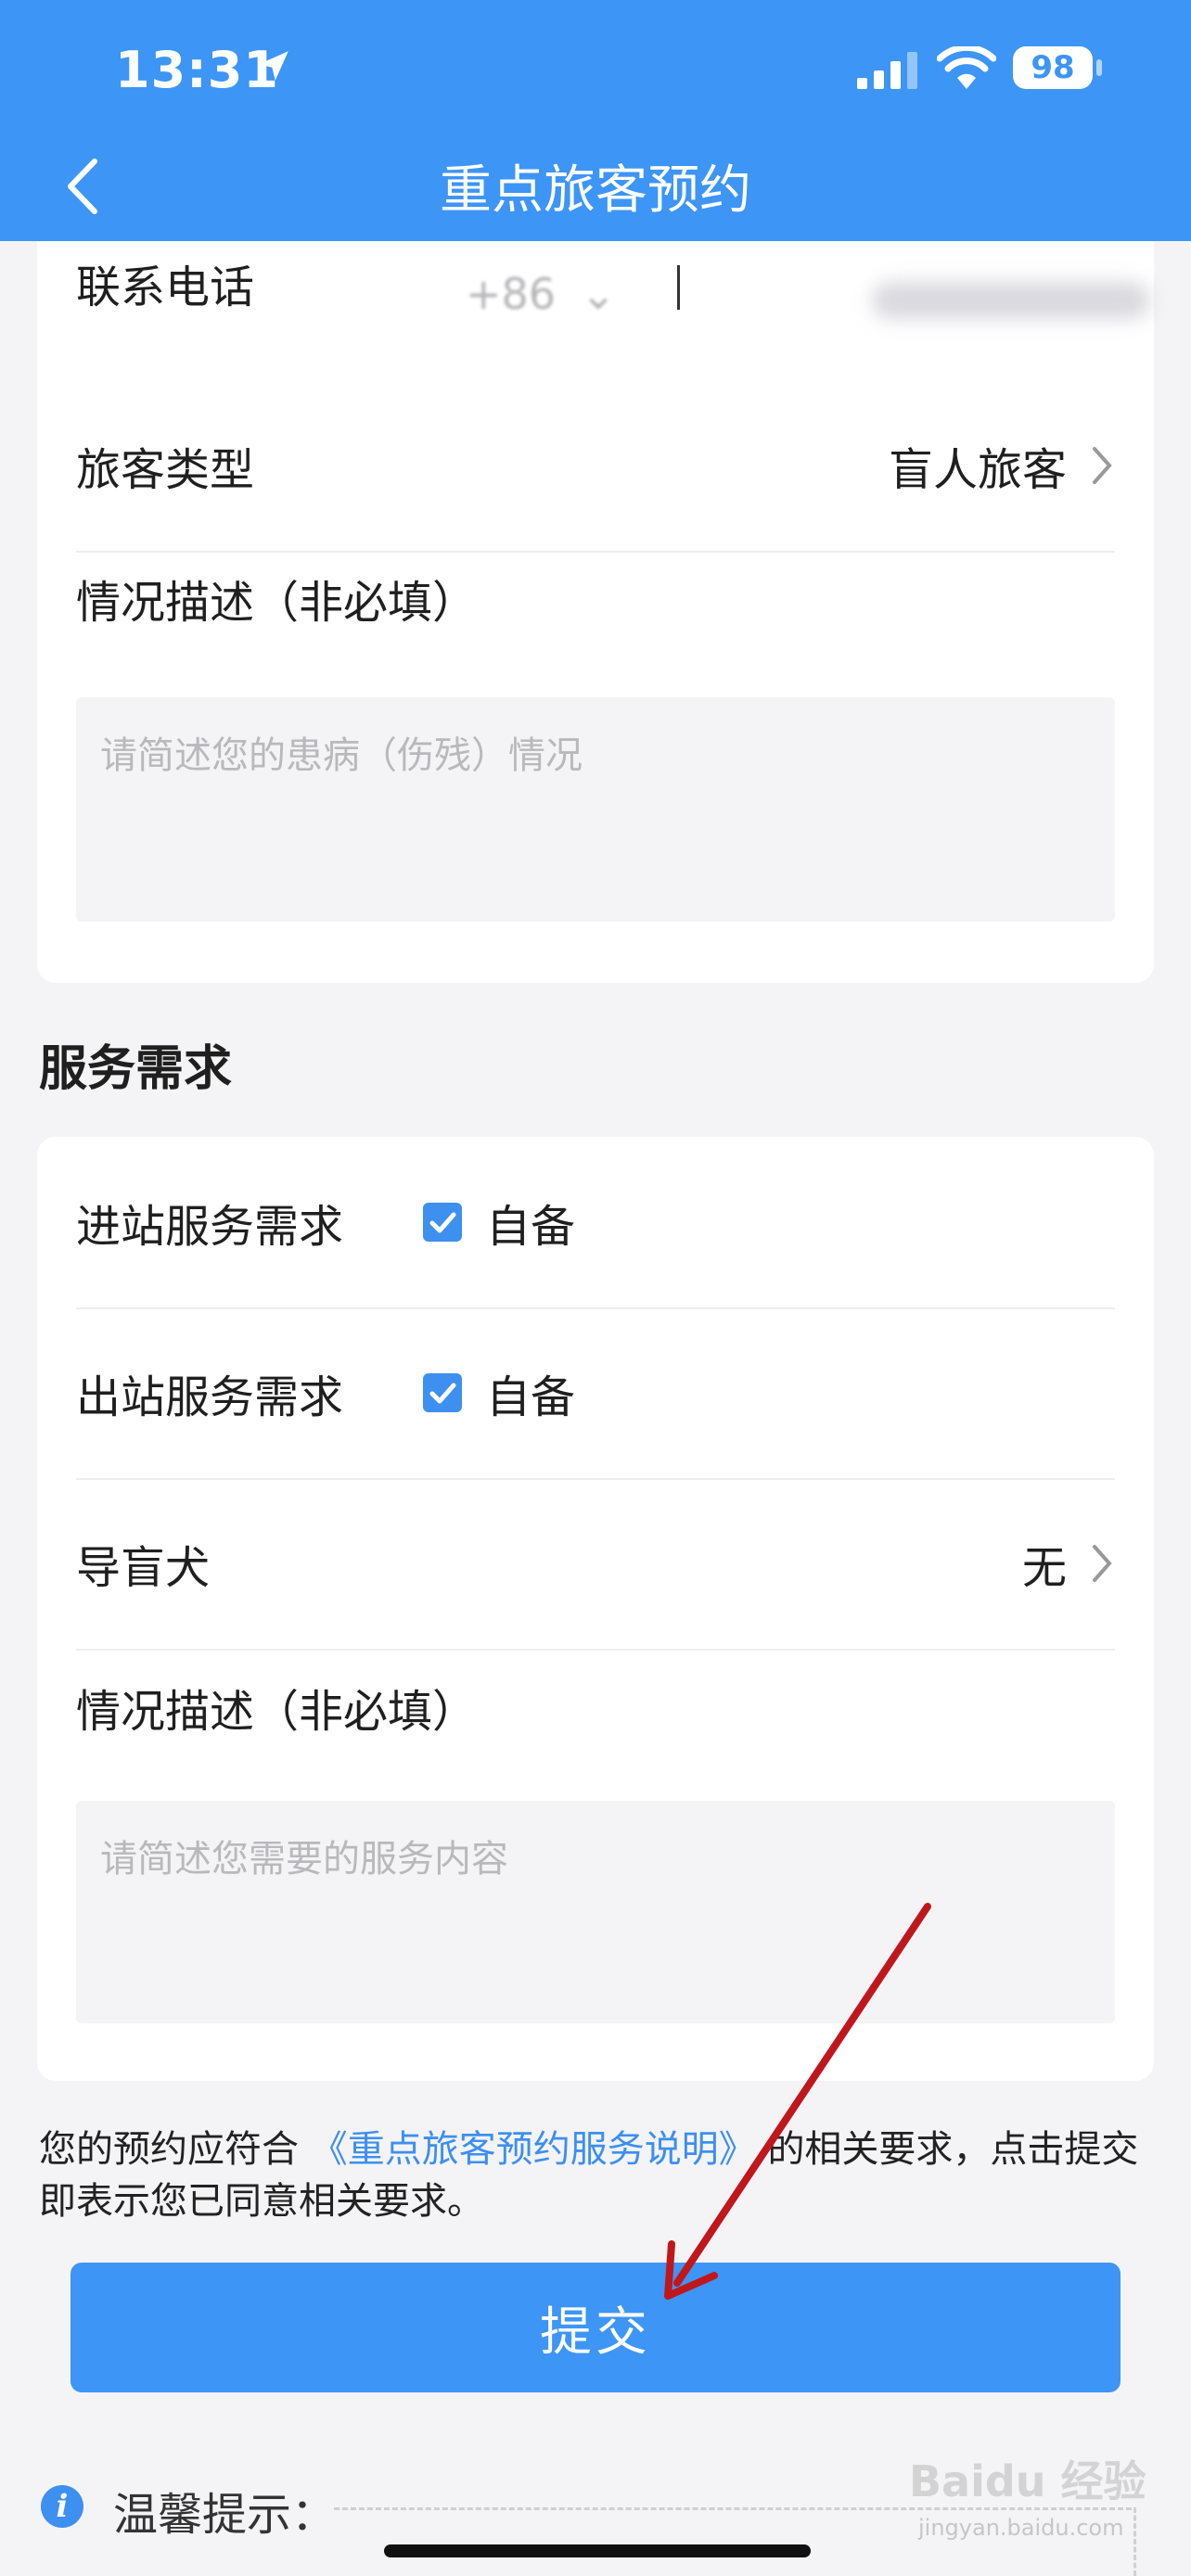  What do you see at coordinates (531, 1227) in the screenshot?
I see `inbound-self-label: 自备` at bounding box center [531, 1227].